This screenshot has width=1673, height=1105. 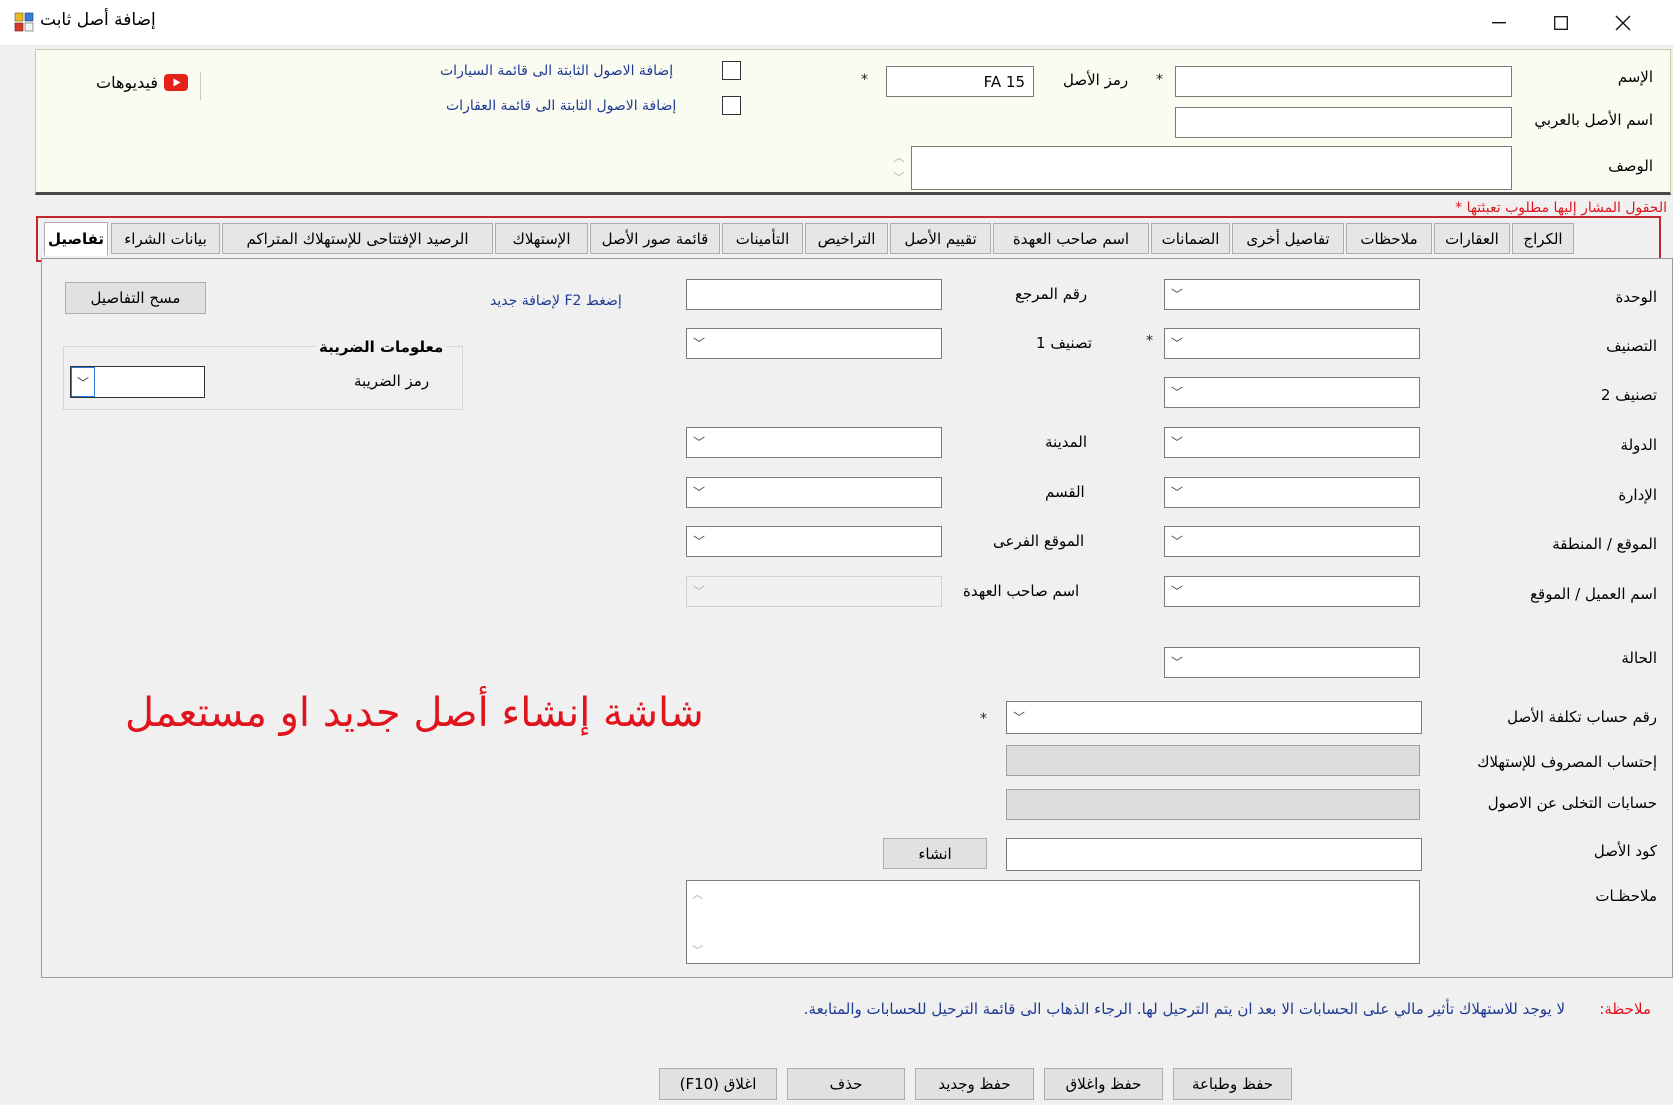 I want to click on divider, so click(x=200, y=86).